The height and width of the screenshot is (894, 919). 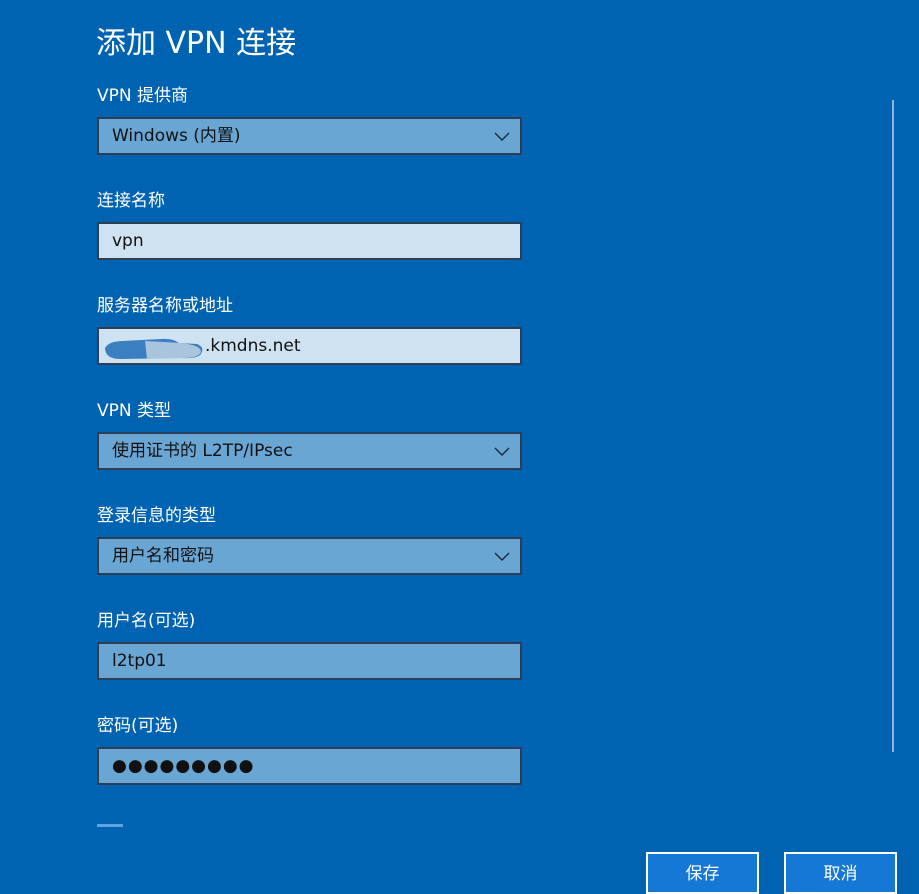 I want to click on vpn-provider-value: Windows (内置), so click(x=176, y=136).